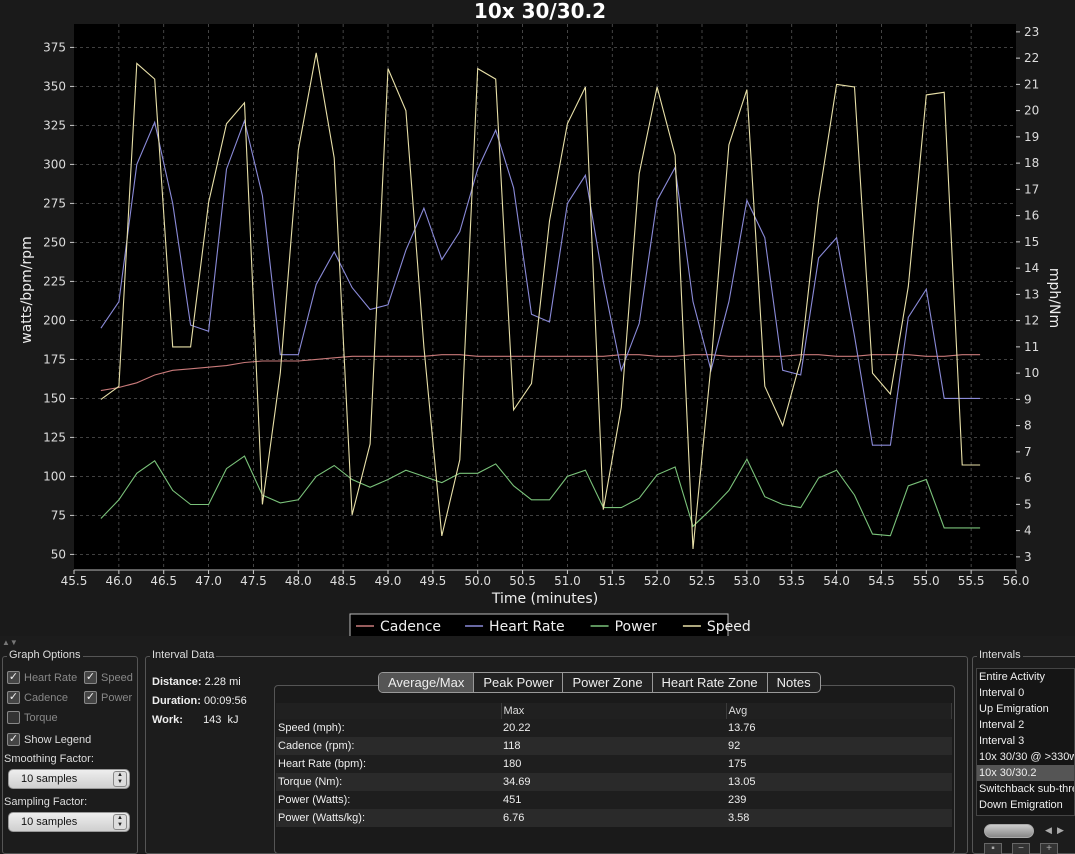 The height and width of the screenshot is (854, 1075). Describe the element at coordinates (54, 164) in the screenshot. I see `y-left-tick-label: 300` at that location.